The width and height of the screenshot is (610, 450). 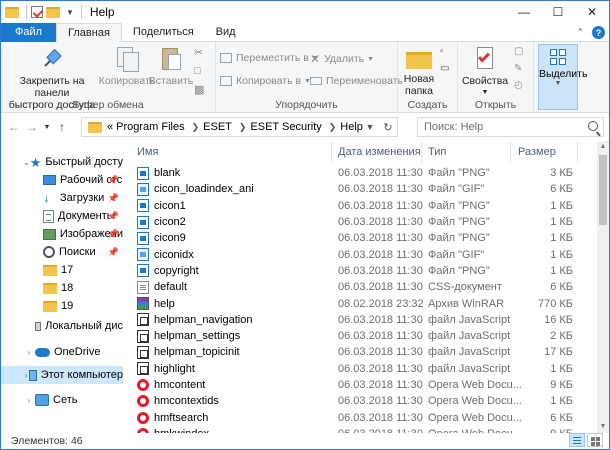 What do you see at coordinates (62, 326) in the screenshot?
I see `nav-item-local-disk: Локальный дис` at bounding box center [62, 326].